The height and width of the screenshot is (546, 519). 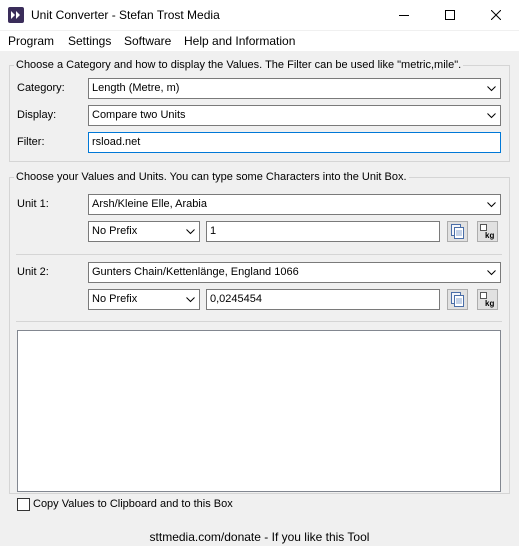 I want to click on unit2-label: Unit 2:, so click(x=33, y=272).